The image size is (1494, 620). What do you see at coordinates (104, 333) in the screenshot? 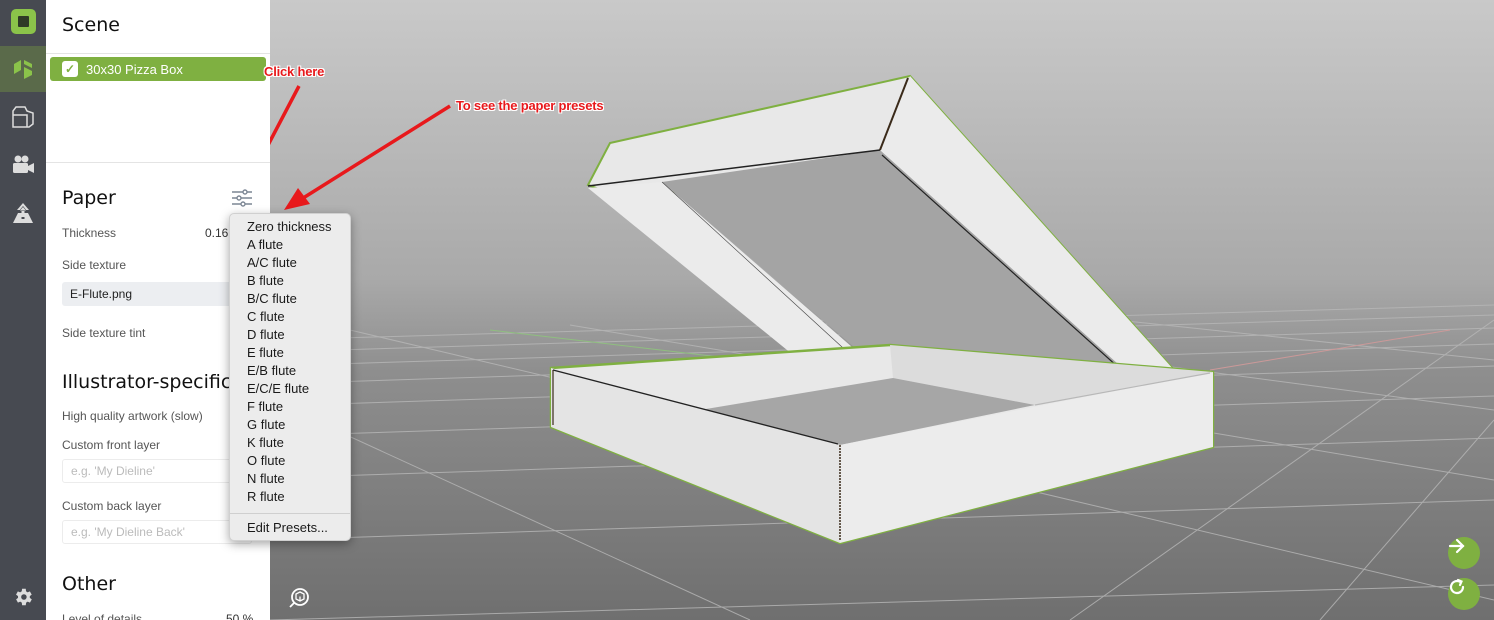
I see `side-texture-tint-label: Side texture tint` at bounding box center [104, 333].